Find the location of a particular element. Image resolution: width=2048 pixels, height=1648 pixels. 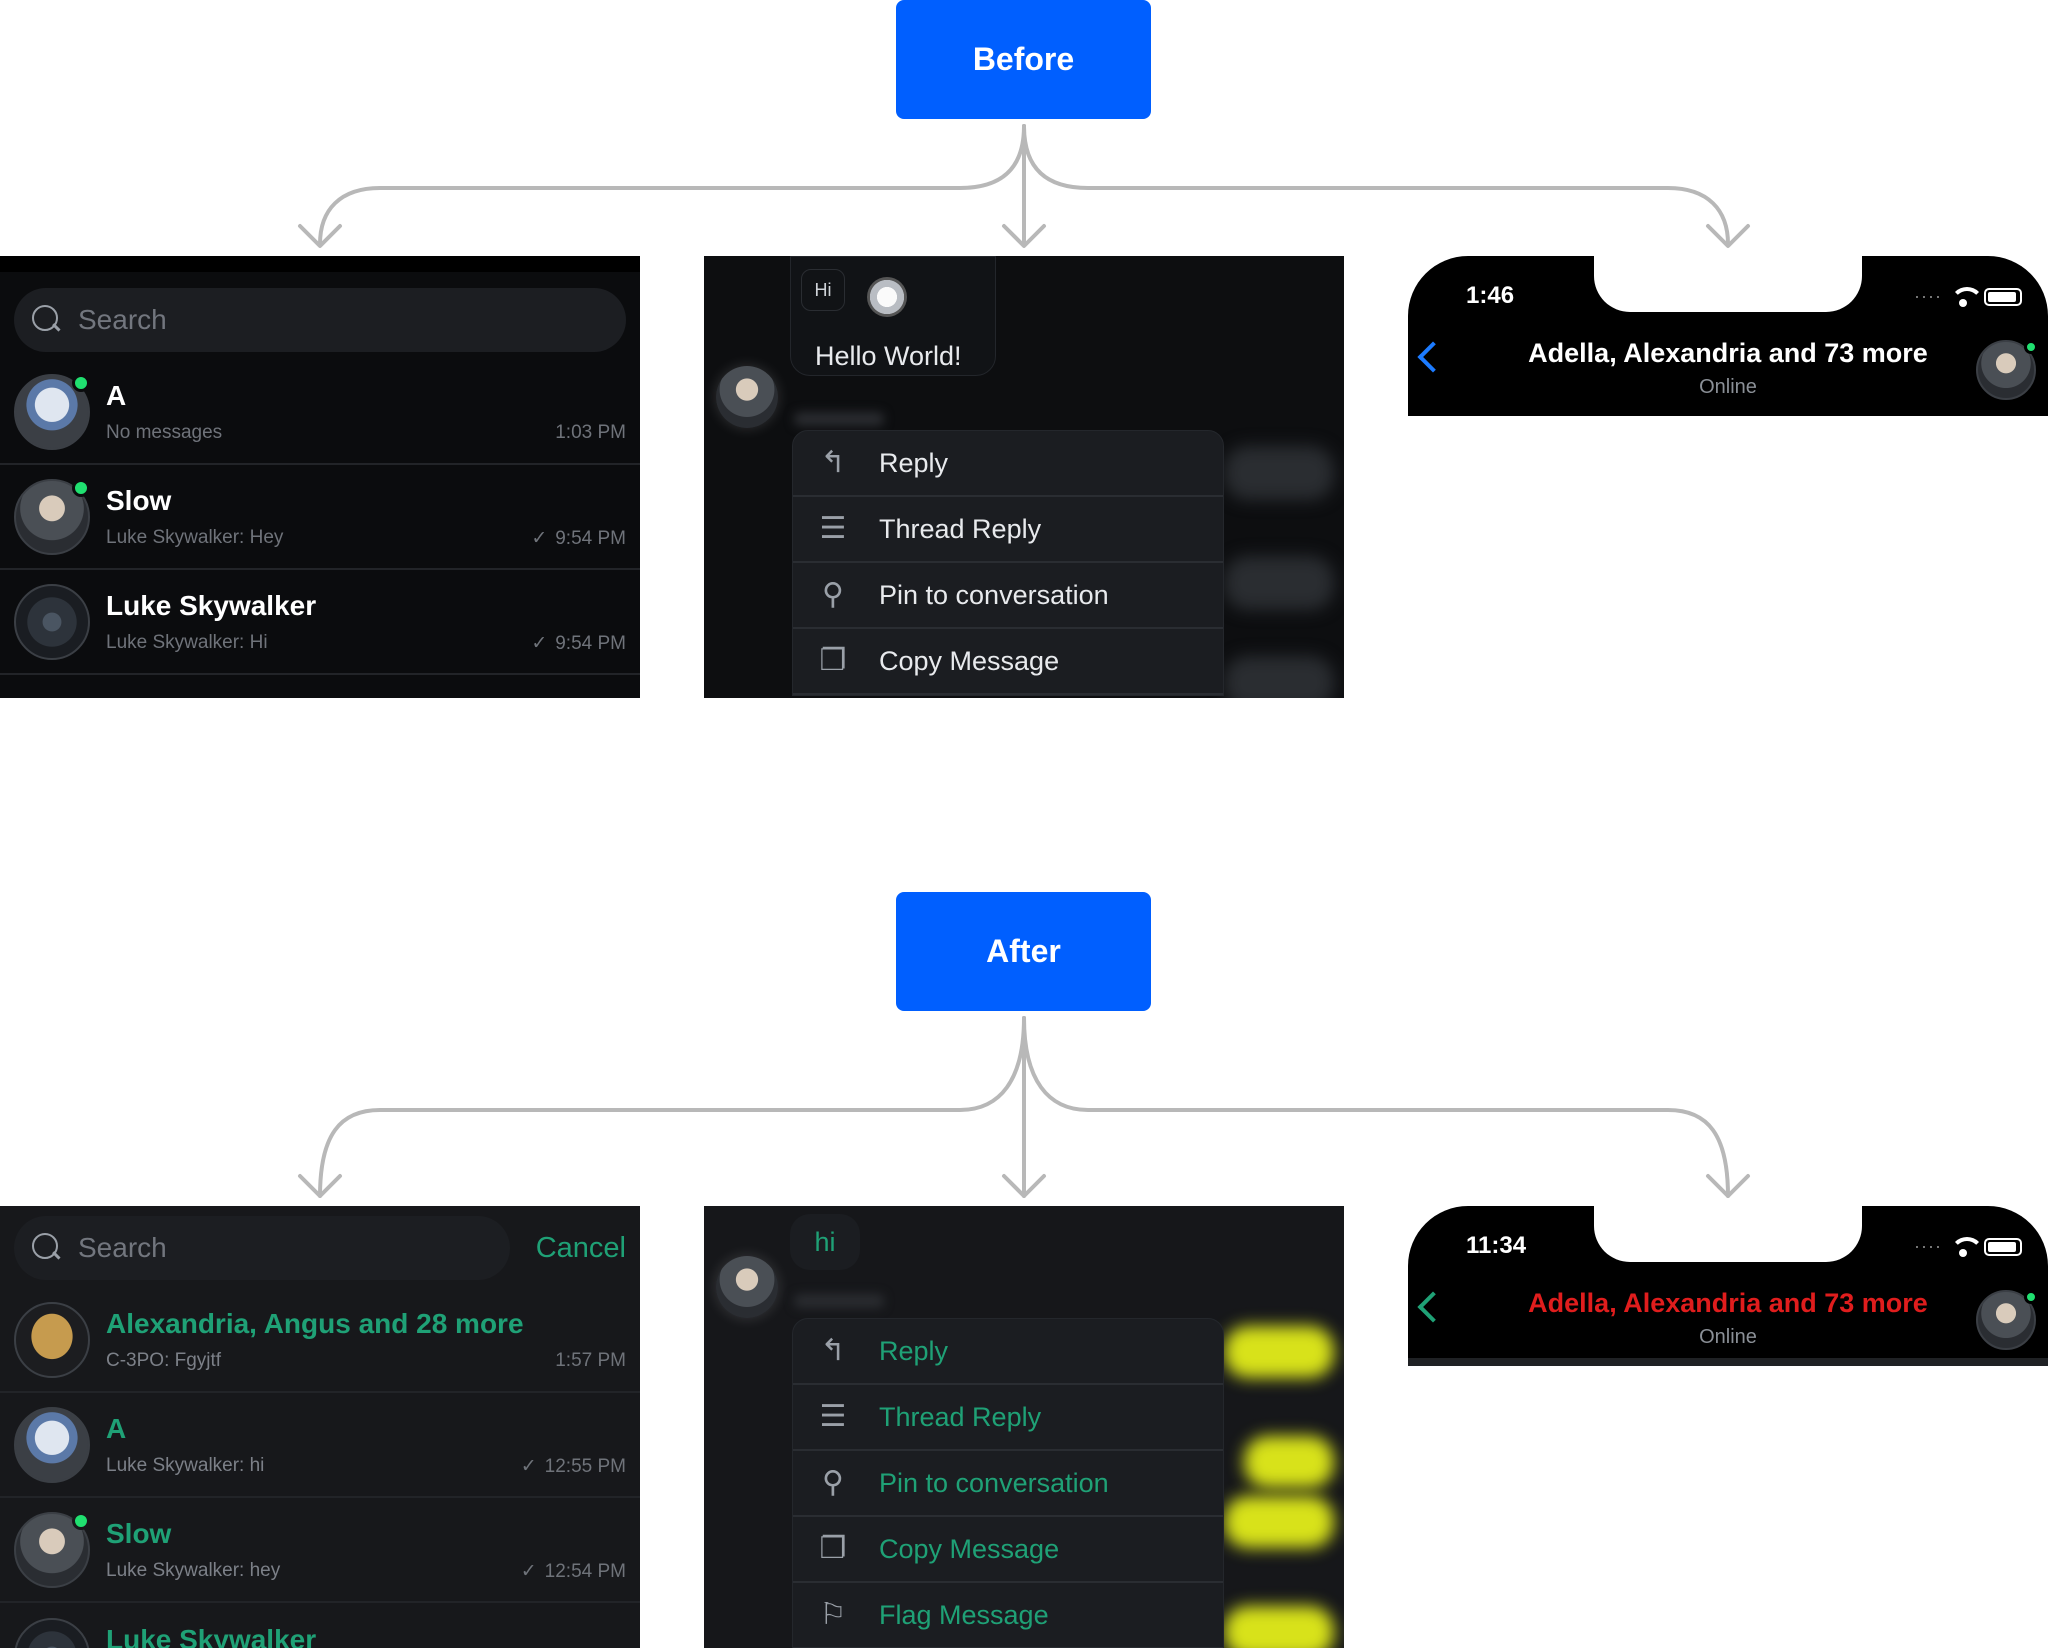

connector-before-right is located at coordinates (1376, 185).